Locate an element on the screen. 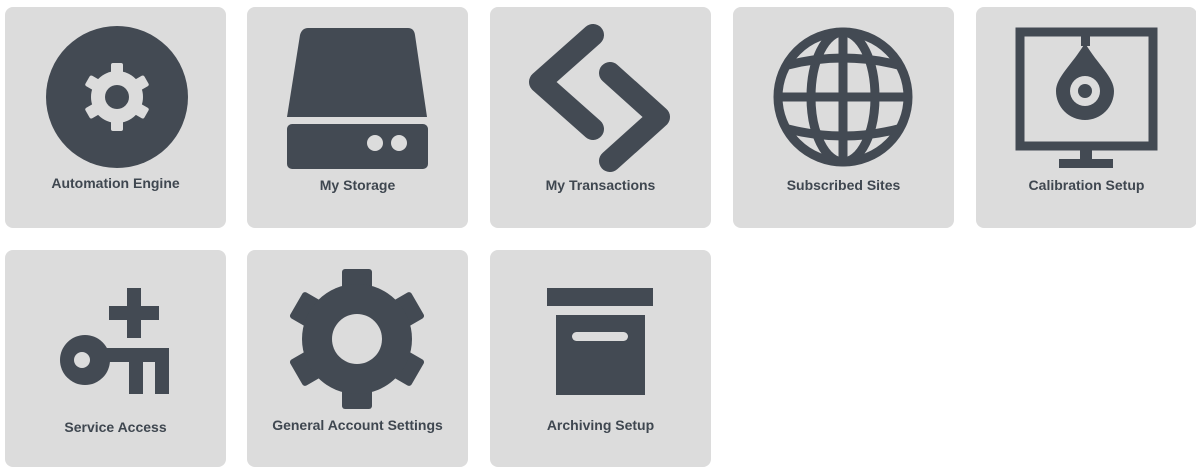 The height and width of the screenshot is (471, 1196). tile-calibration-setup: Calibration Setup is located at coordinates (1086, 117).